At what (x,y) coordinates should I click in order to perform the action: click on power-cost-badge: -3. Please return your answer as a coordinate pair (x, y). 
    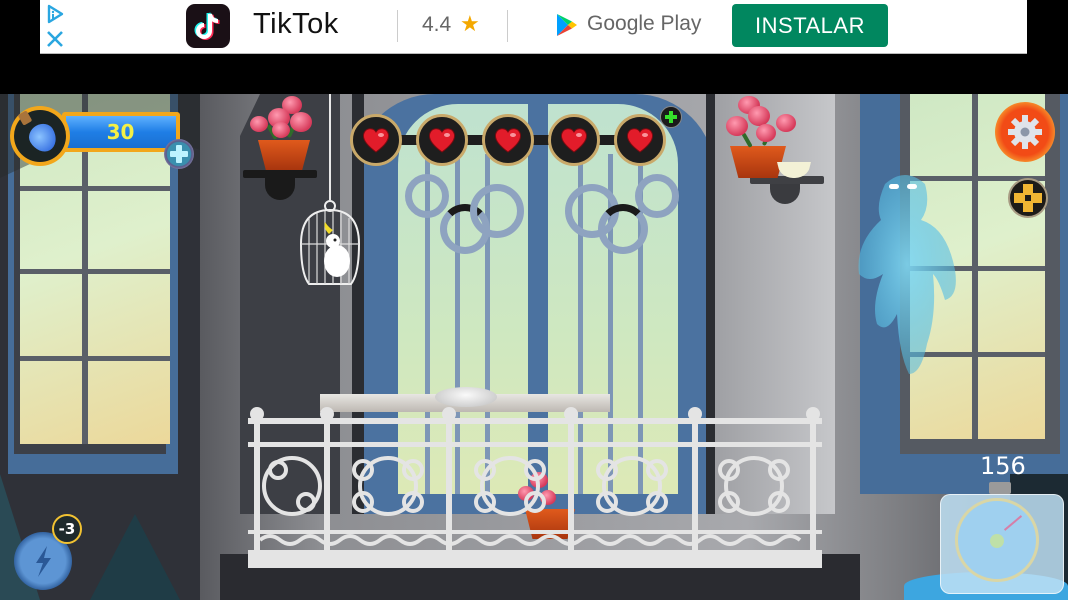
    Looking at the image, I should click on (67, 529).